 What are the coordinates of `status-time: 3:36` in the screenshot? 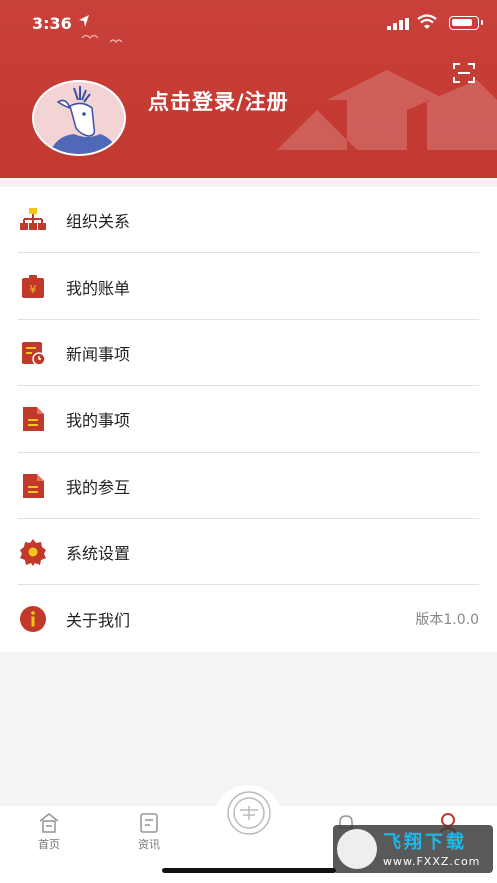 It's located at (52, 23).